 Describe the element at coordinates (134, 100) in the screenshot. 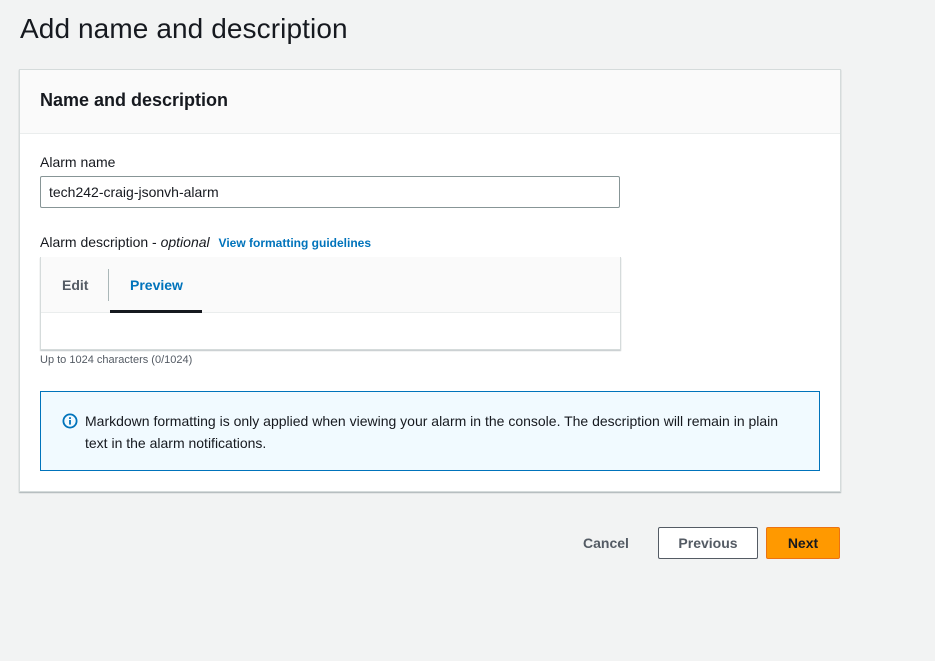

I see `card-title: Name and description` at that location.